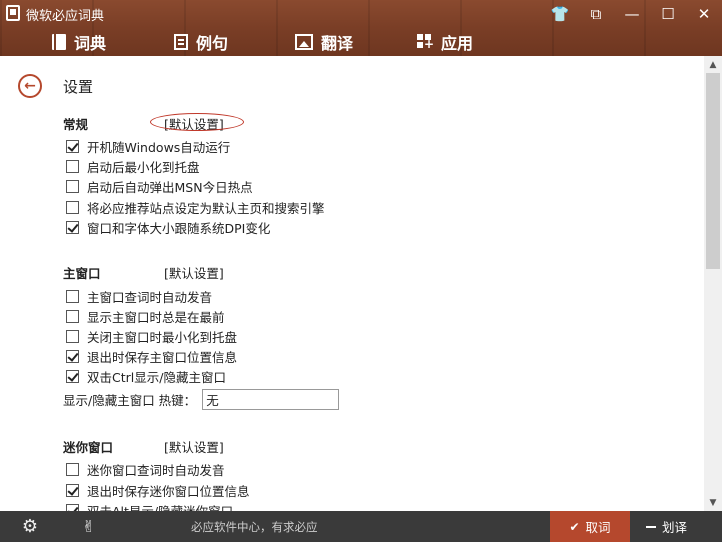 This screenshot has height=542, width=722. What do you see at coordinates (181, 42) in the screenshot?
I see `list-icon` at bounding box center [181, 42].